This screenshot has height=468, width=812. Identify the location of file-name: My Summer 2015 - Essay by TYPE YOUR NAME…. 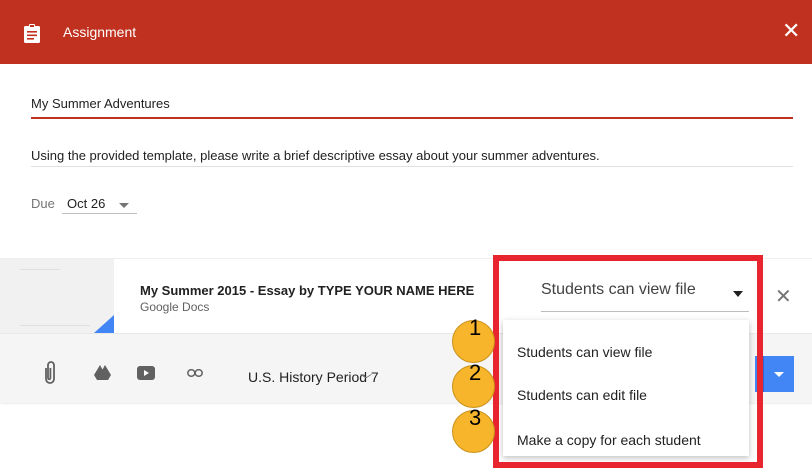
(307, 290).